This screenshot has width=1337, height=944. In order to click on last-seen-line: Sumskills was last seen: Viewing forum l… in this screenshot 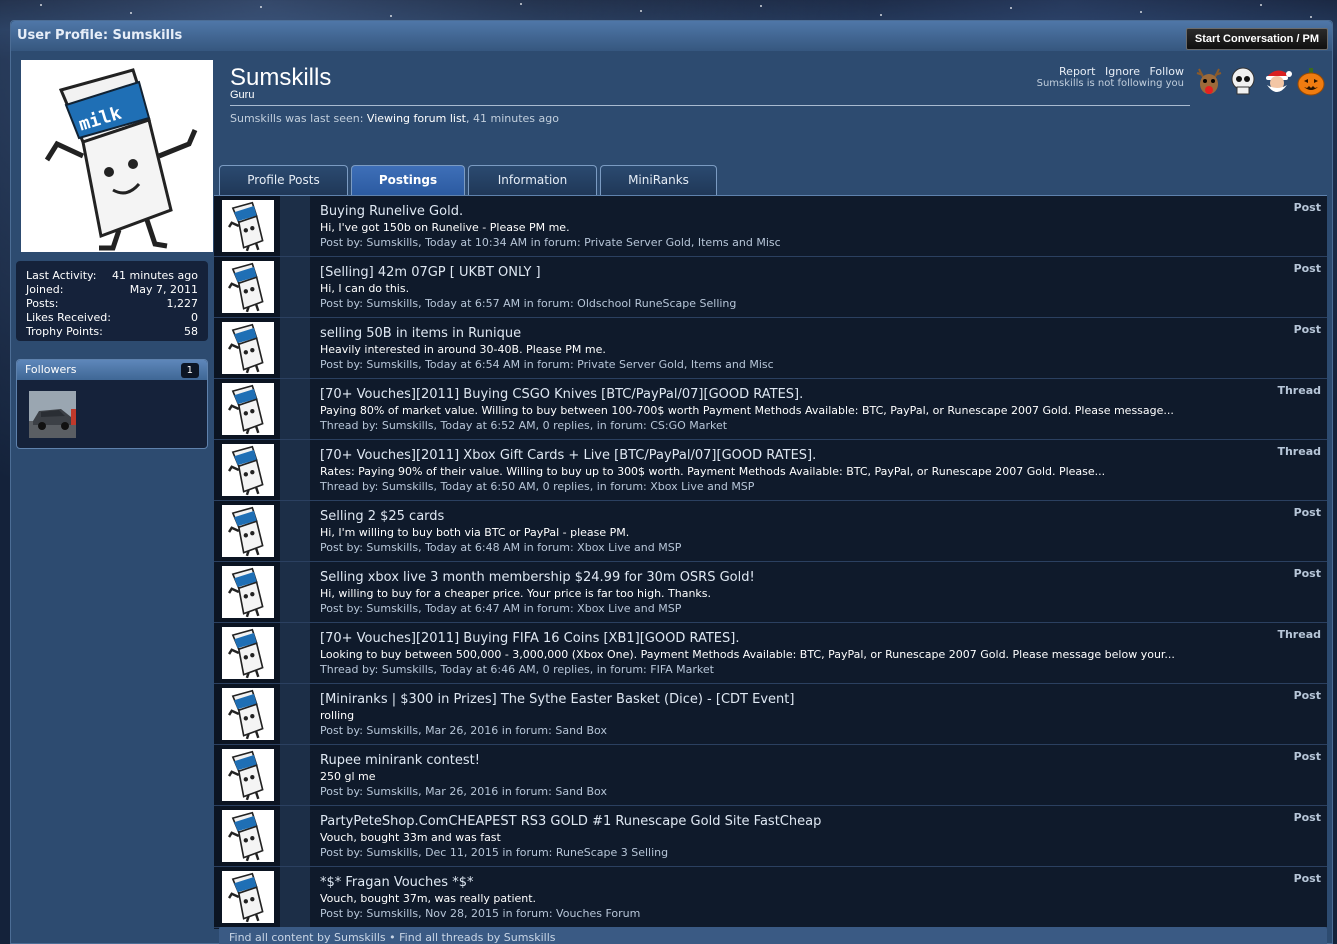, I will do `click(394, 118)`.